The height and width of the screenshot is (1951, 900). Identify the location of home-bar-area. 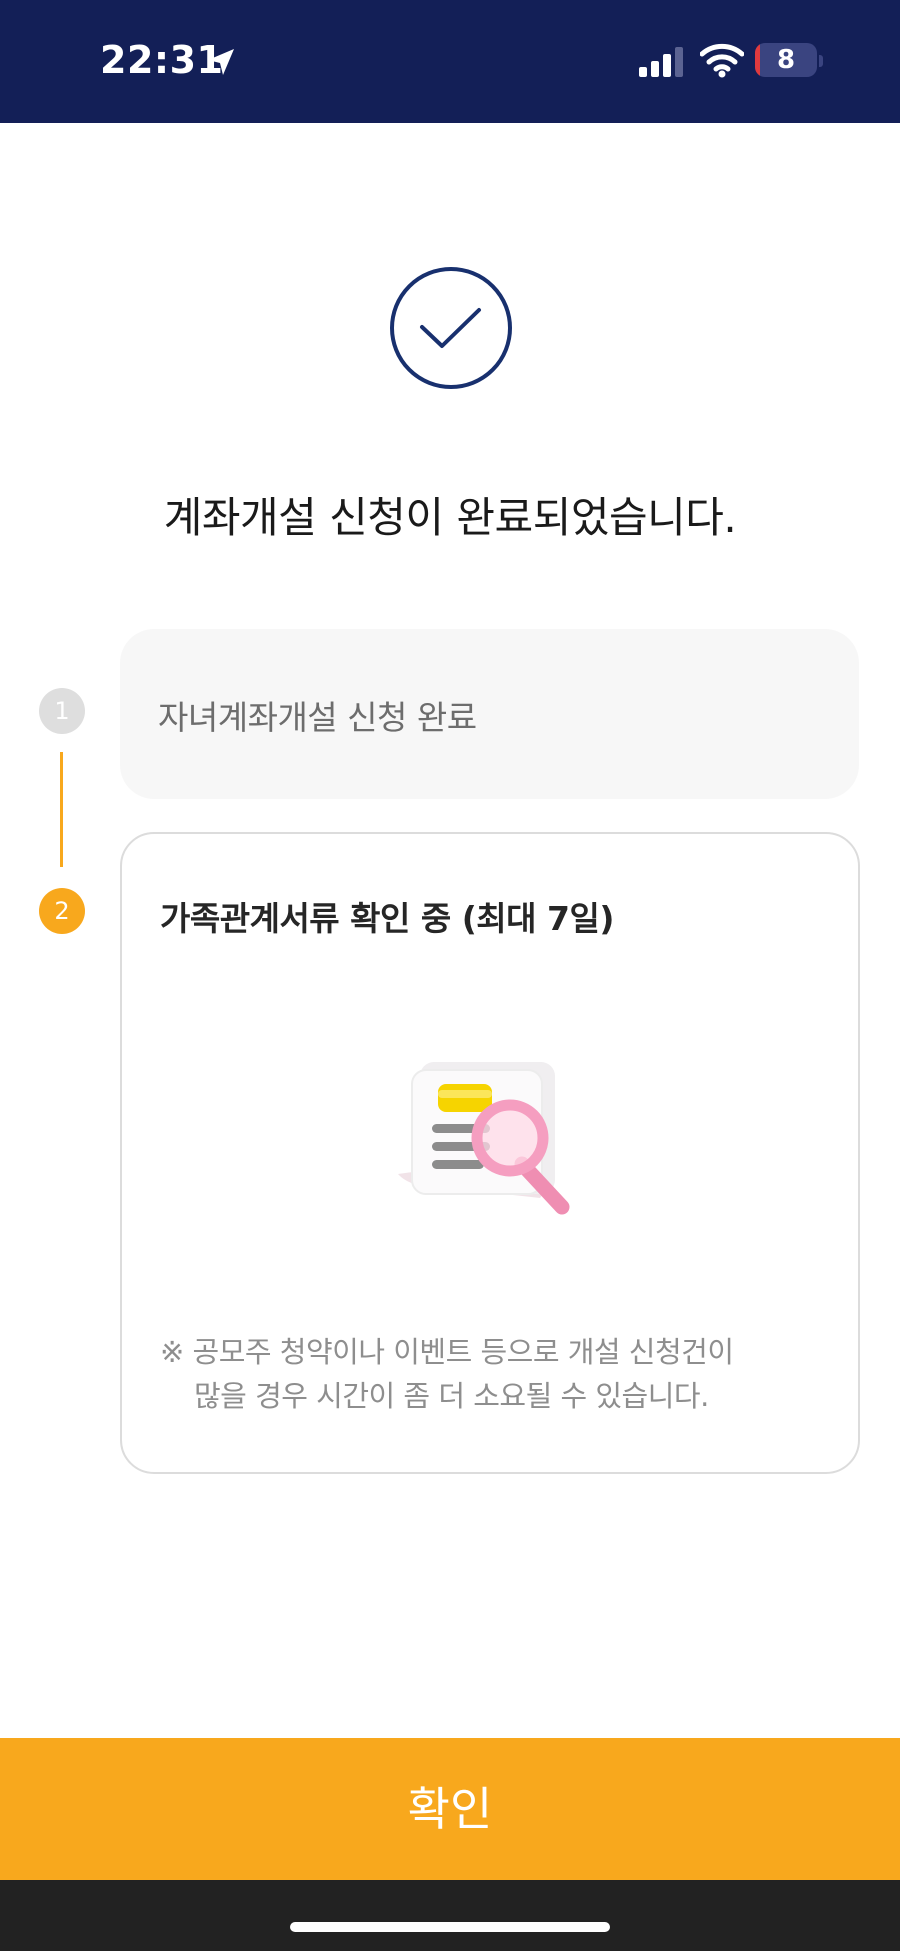
(450, 1915).